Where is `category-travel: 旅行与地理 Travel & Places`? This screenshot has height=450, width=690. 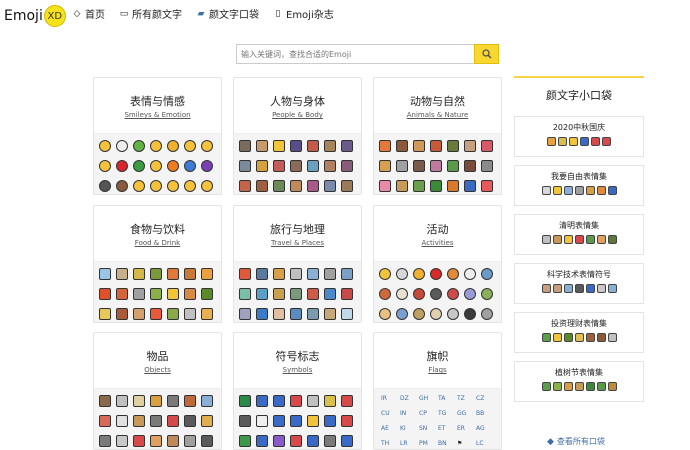
category-travel: 旅行与地理 Travel & Places is located at coordinates (297, 264).